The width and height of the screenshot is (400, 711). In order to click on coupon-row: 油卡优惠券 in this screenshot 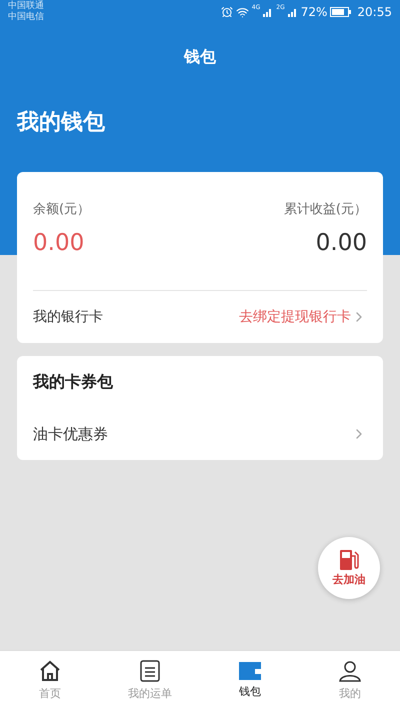, I will do `click(200, 434)`.